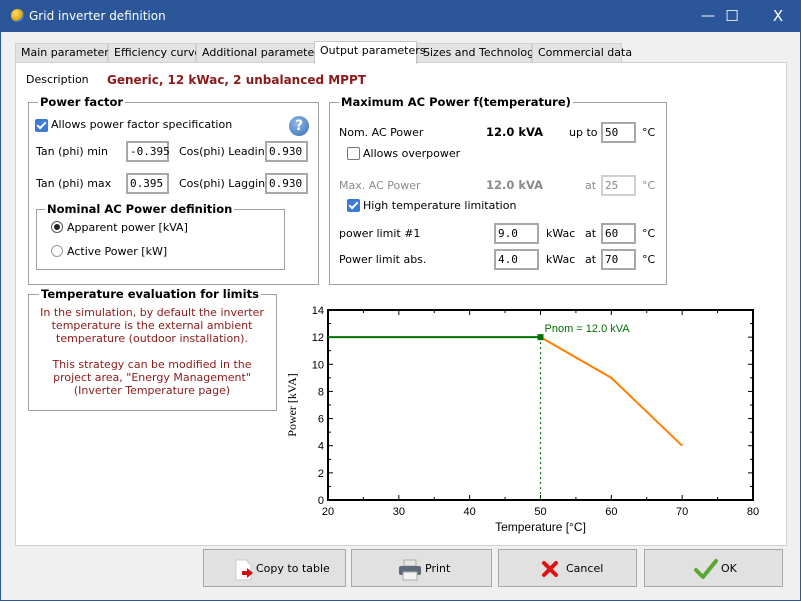 This screenshot has height=601, width=801. What do you see at coordinates (540, 337) in the screenshot?
I see `nominal-point-marker` at bounding box center [540, 337].